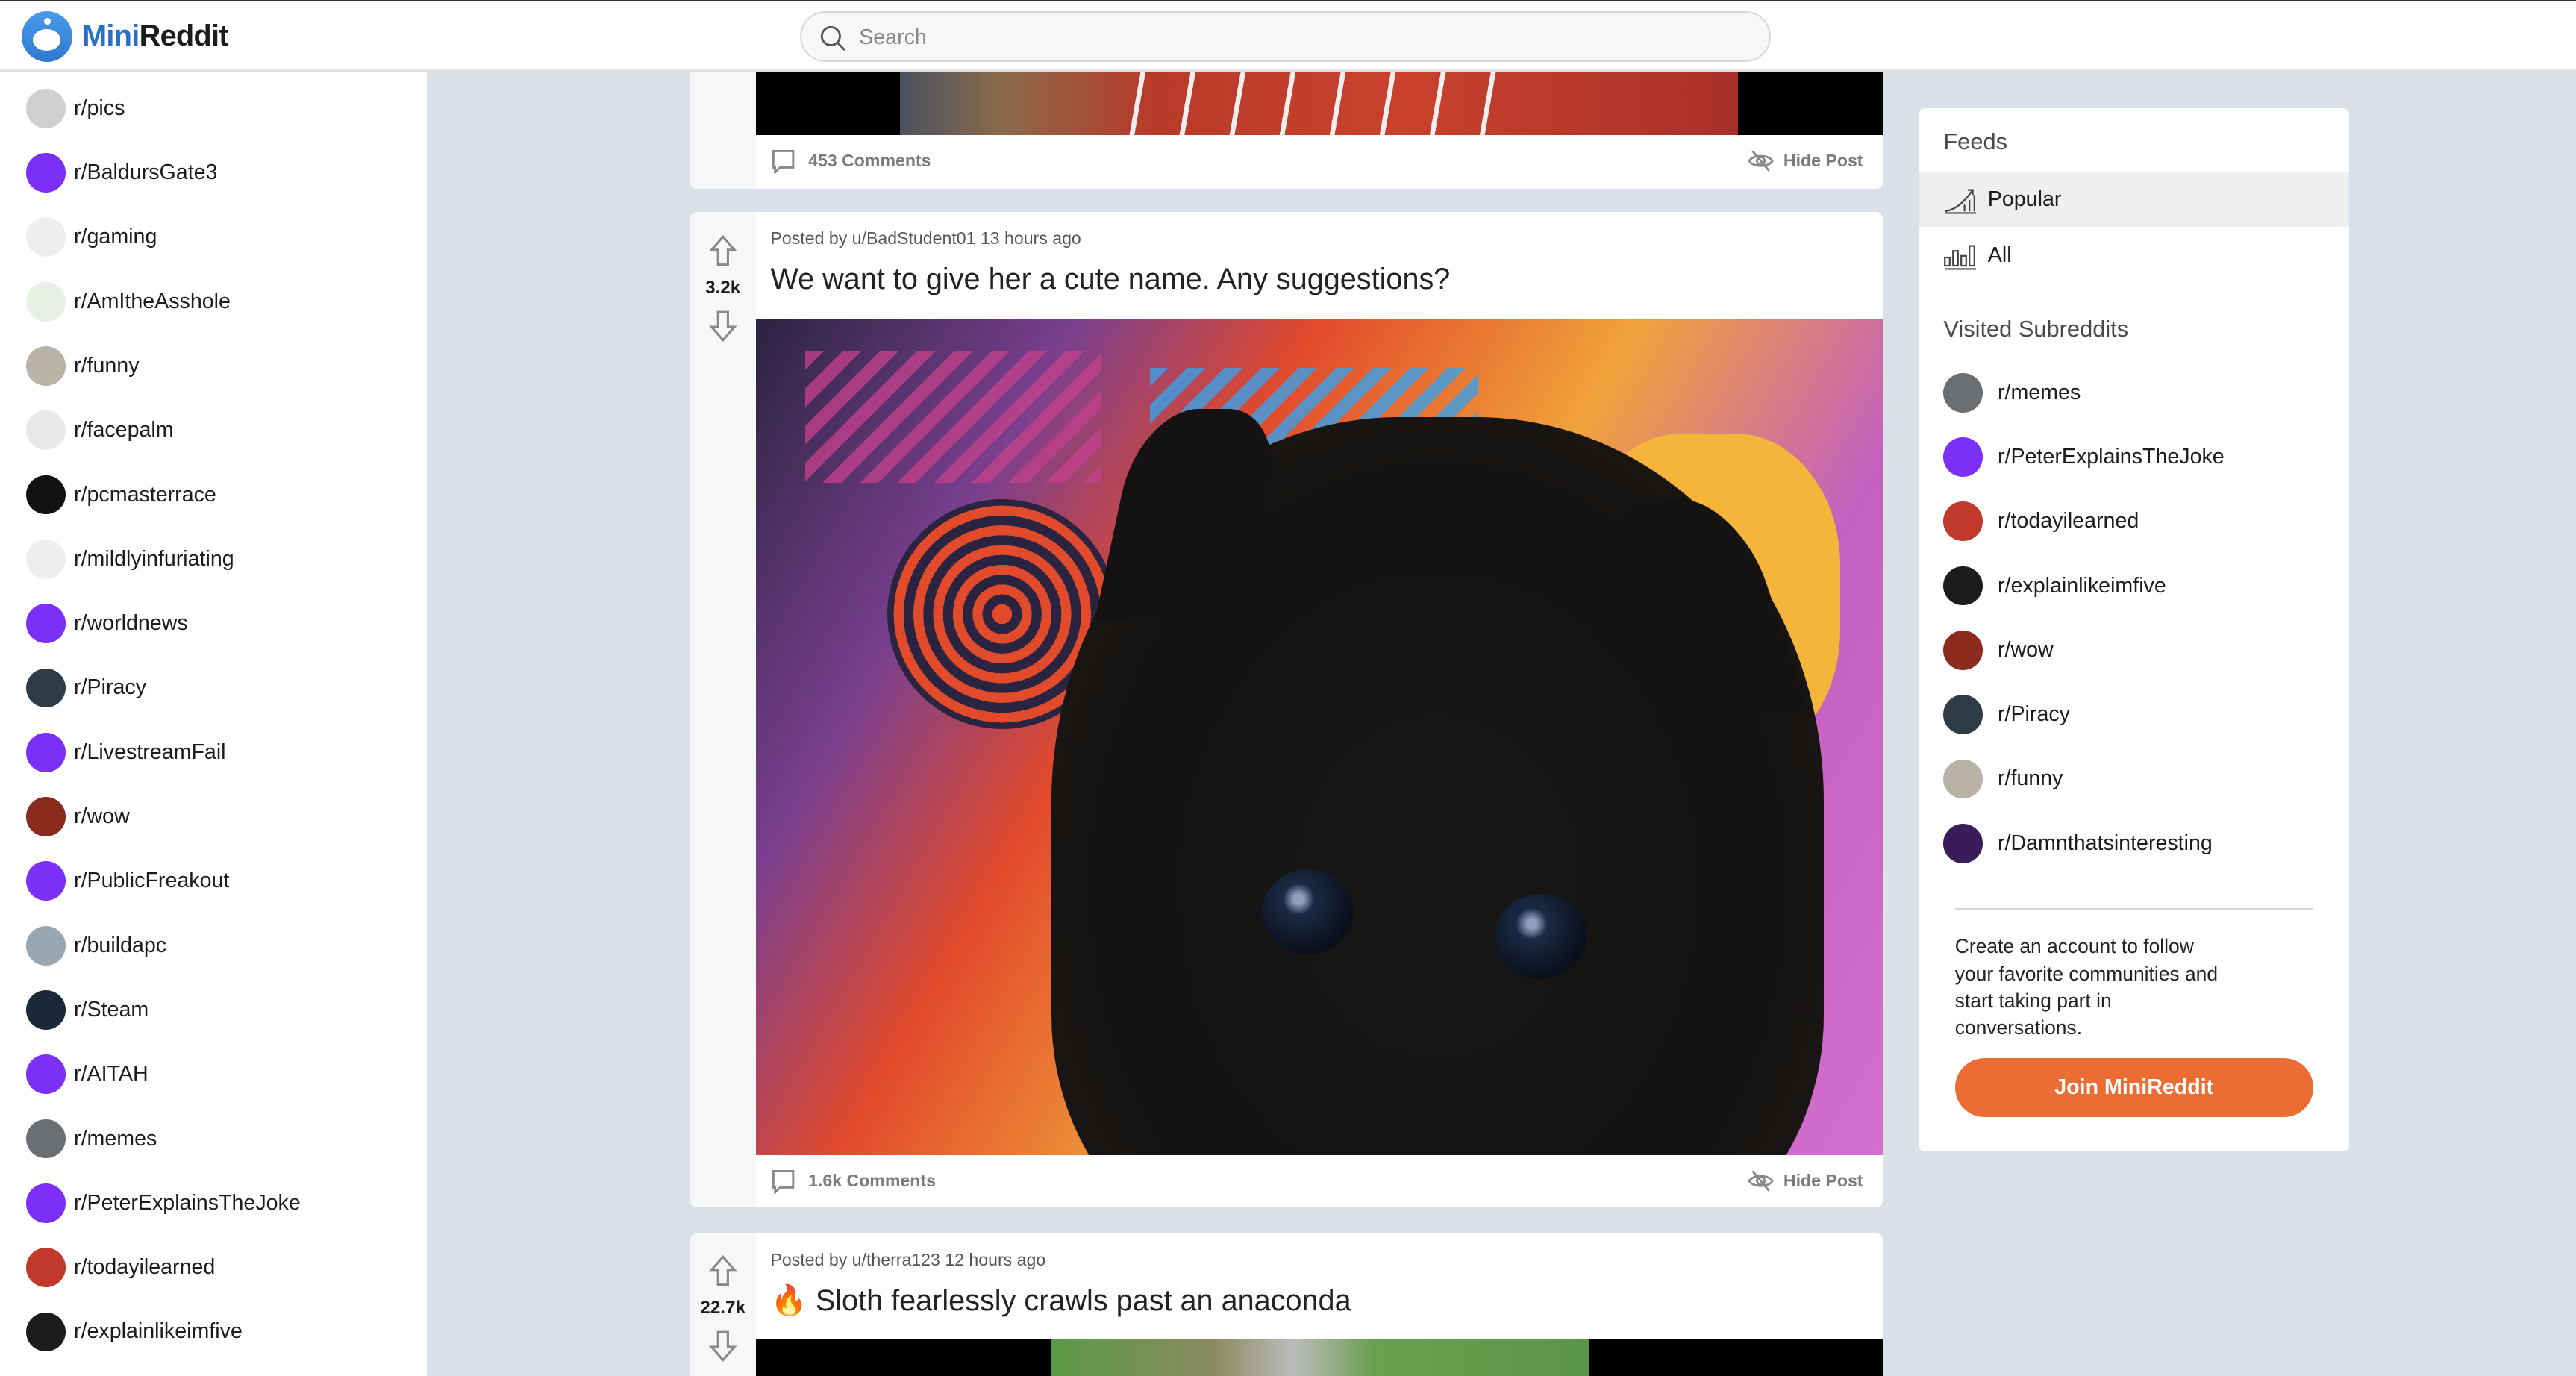 Image resolution: width=2576 pixels, height=1376 pixels. What do you see at coordinates (850, 161) in the screenshot?
I see `comments-link: 453 Comments` at bounding box center [850, 161].